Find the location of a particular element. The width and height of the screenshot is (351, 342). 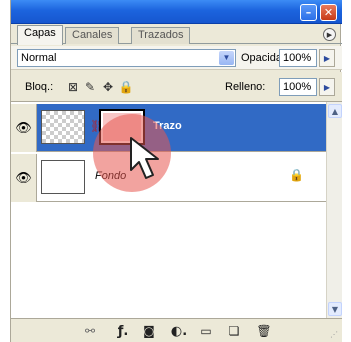

tab-trazados: Trazados is located at coordinates (161, 35).